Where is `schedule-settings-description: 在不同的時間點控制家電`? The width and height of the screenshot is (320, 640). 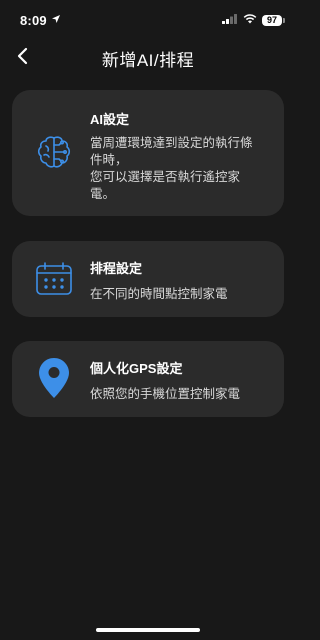 schedule-settings-description: 在不同的時間點控制家電 is located at coordinates (181, 294).